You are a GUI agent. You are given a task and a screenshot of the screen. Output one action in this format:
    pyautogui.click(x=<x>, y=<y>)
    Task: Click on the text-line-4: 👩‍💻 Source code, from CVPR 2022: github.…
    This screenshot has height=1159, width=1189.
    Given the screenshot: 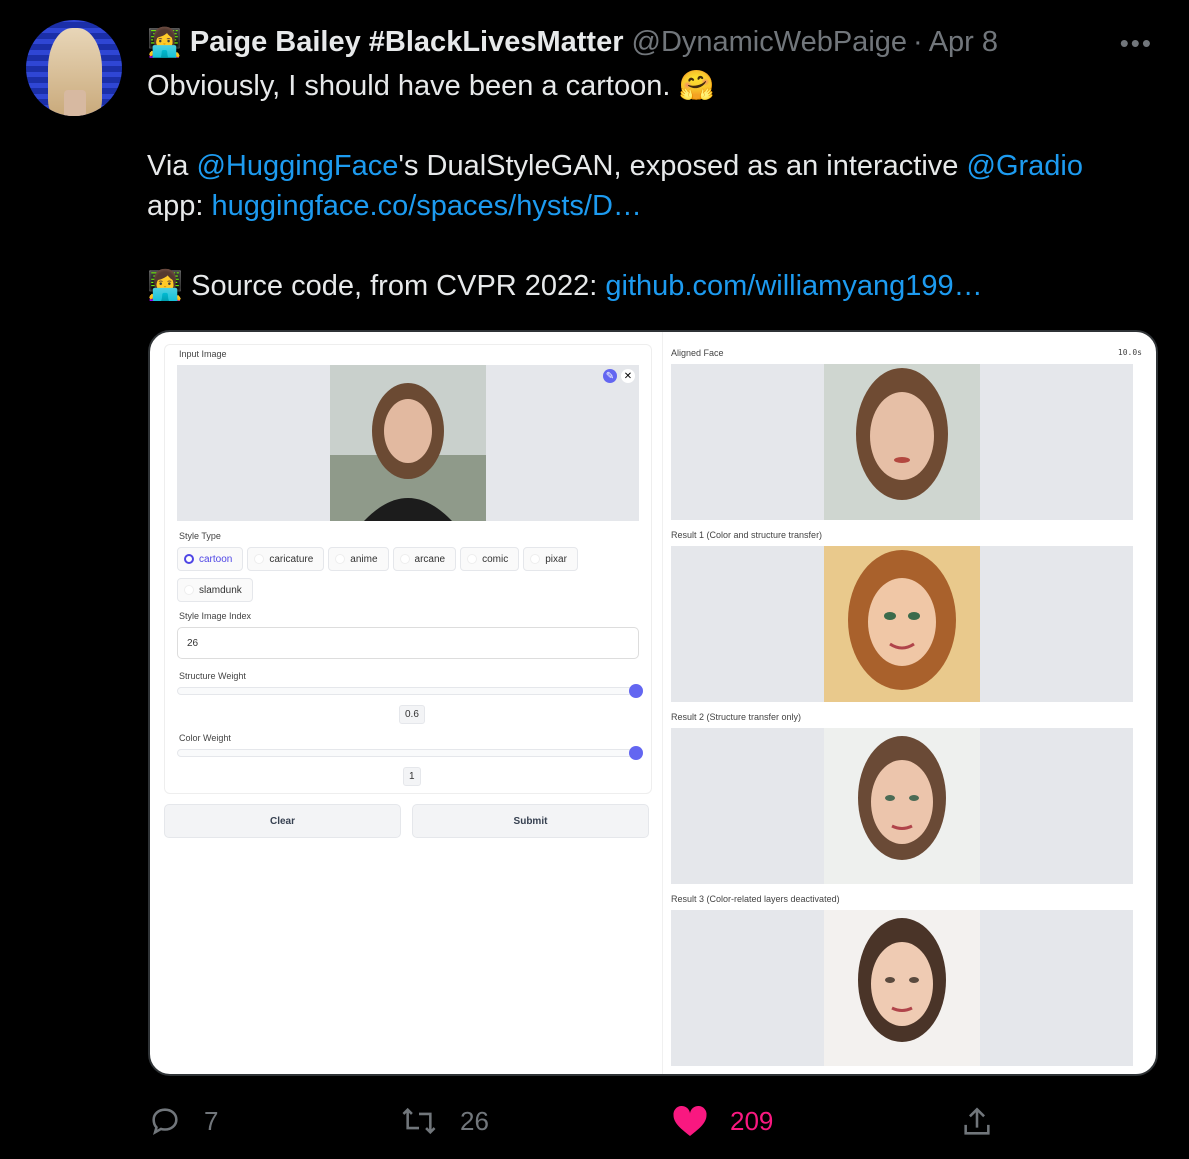 What is the action you would take?
    pyautogui.click(x=647, y=286)
    